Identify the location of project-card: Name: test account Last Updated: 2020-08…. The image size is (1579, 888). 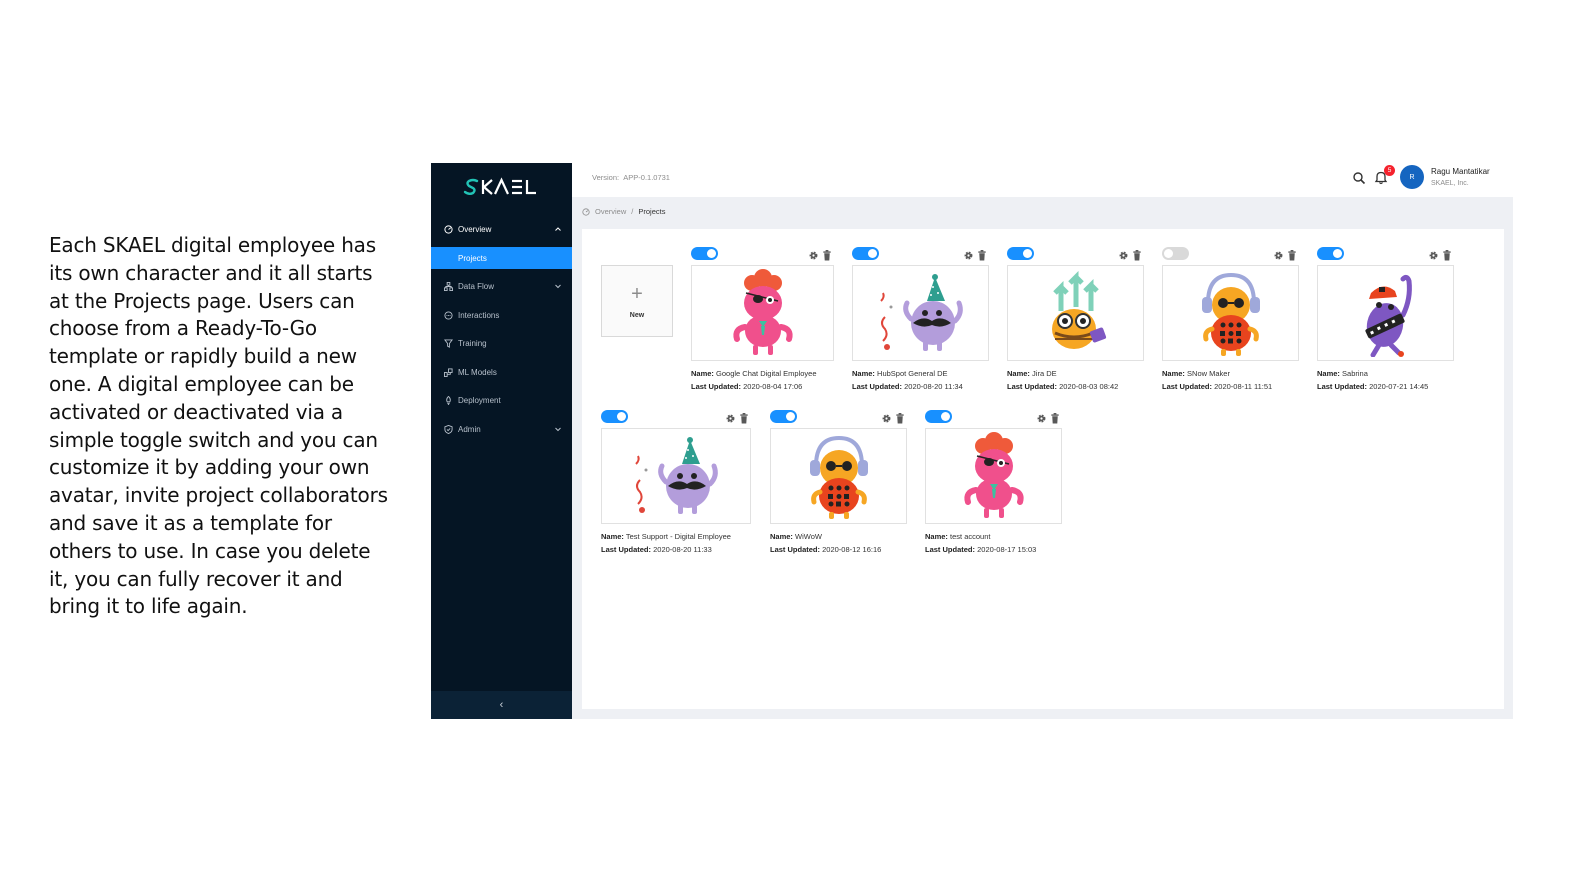
(1005, 482).